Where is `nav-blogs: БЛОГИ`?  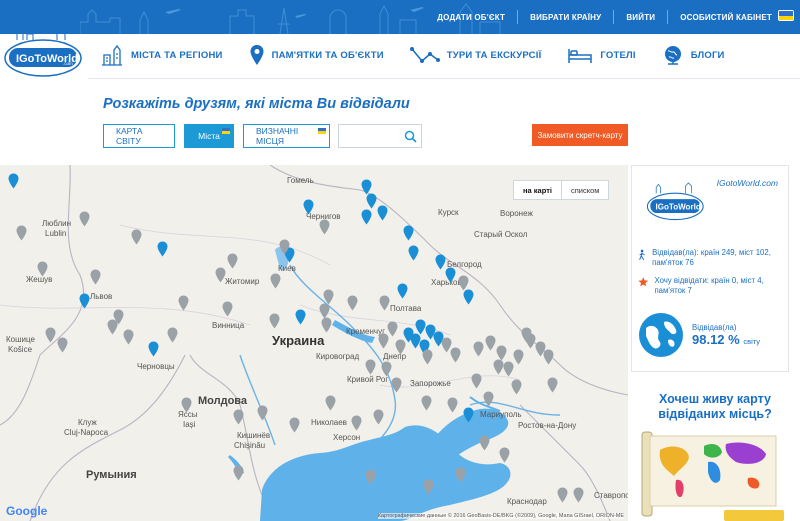
nav-blogs: БЛОГИ is located at coordinates (693, 55).